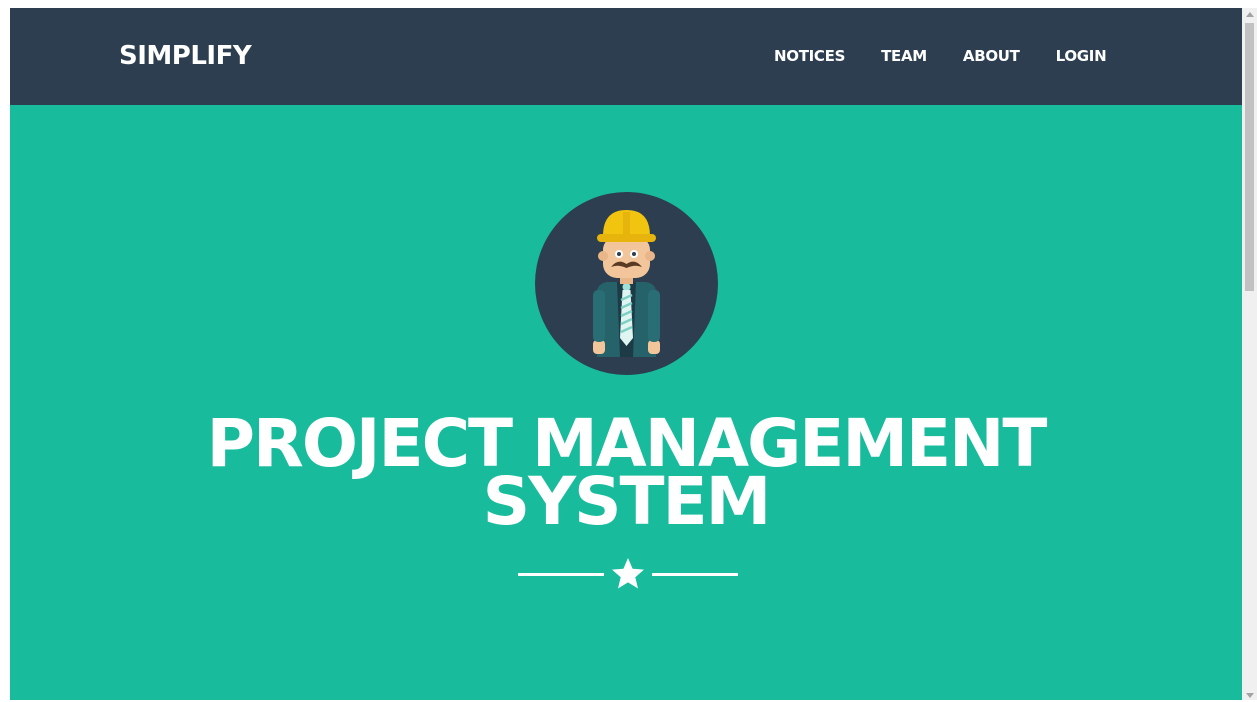 This screenshot has height=702, width=1257. I want to click on nav-item-notices: NOTICES, so click(809, 56).